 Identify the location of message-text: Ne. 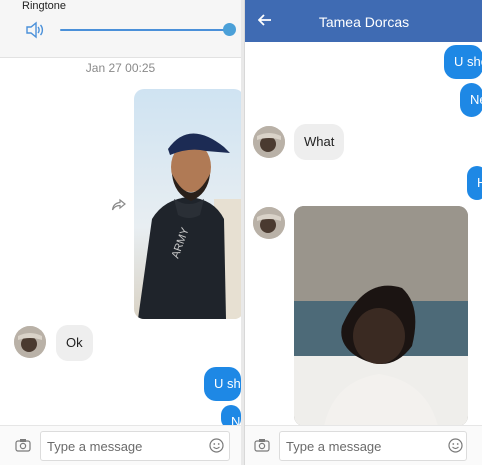
(476, 99).